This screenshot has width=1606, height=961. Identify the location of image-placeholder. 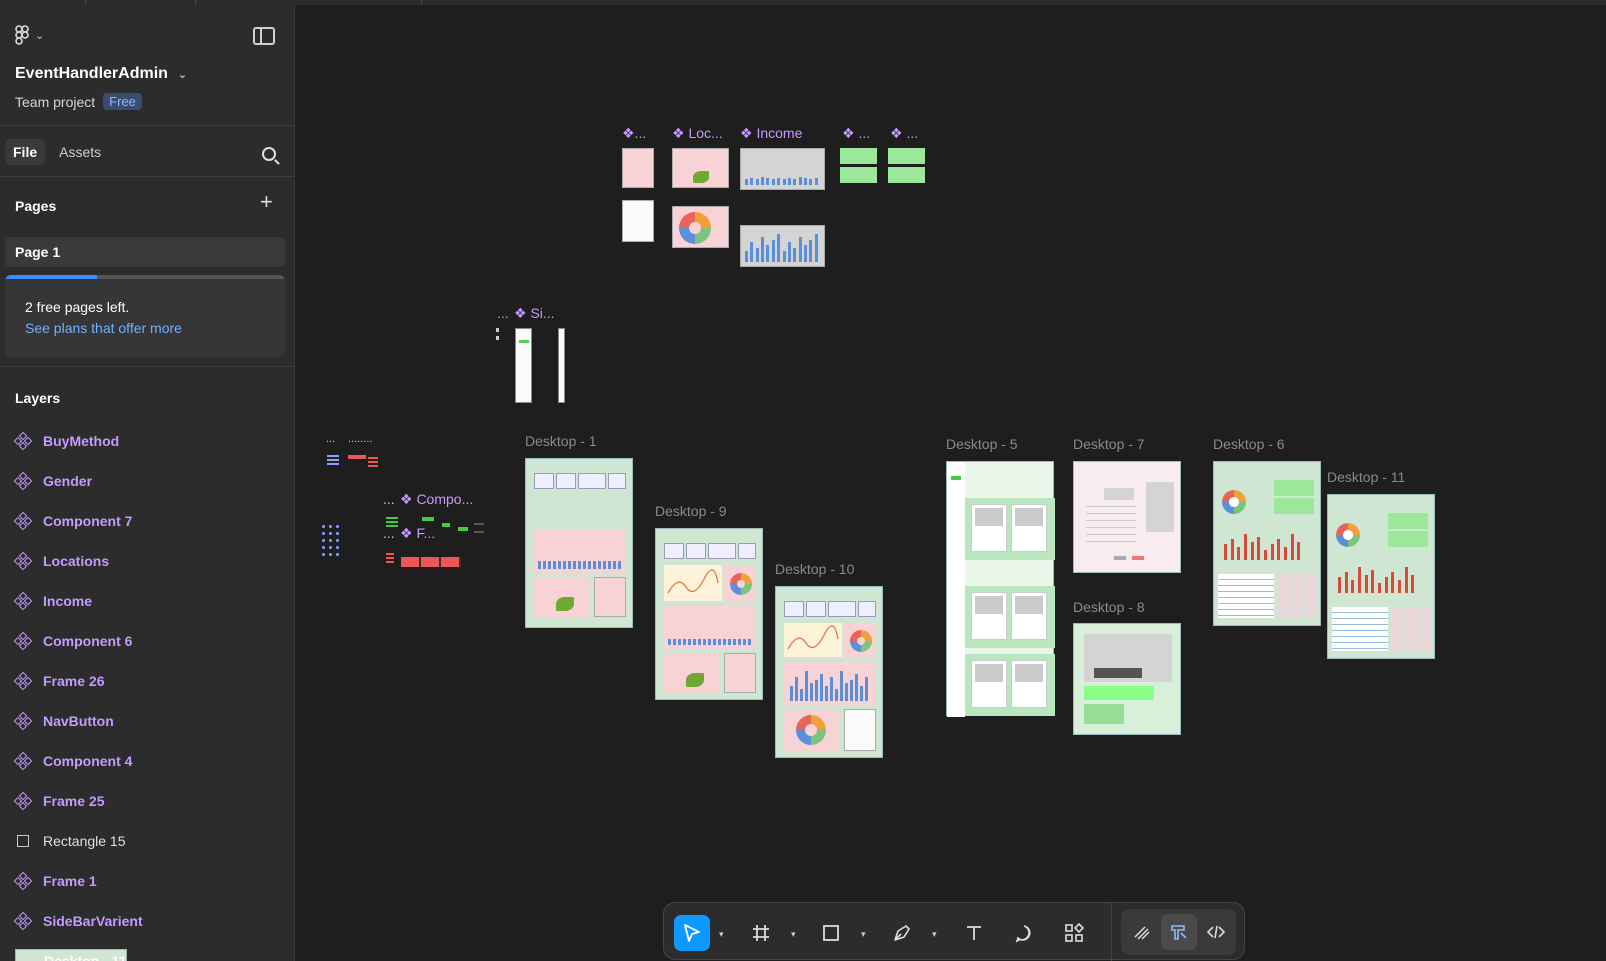
(989, 673).